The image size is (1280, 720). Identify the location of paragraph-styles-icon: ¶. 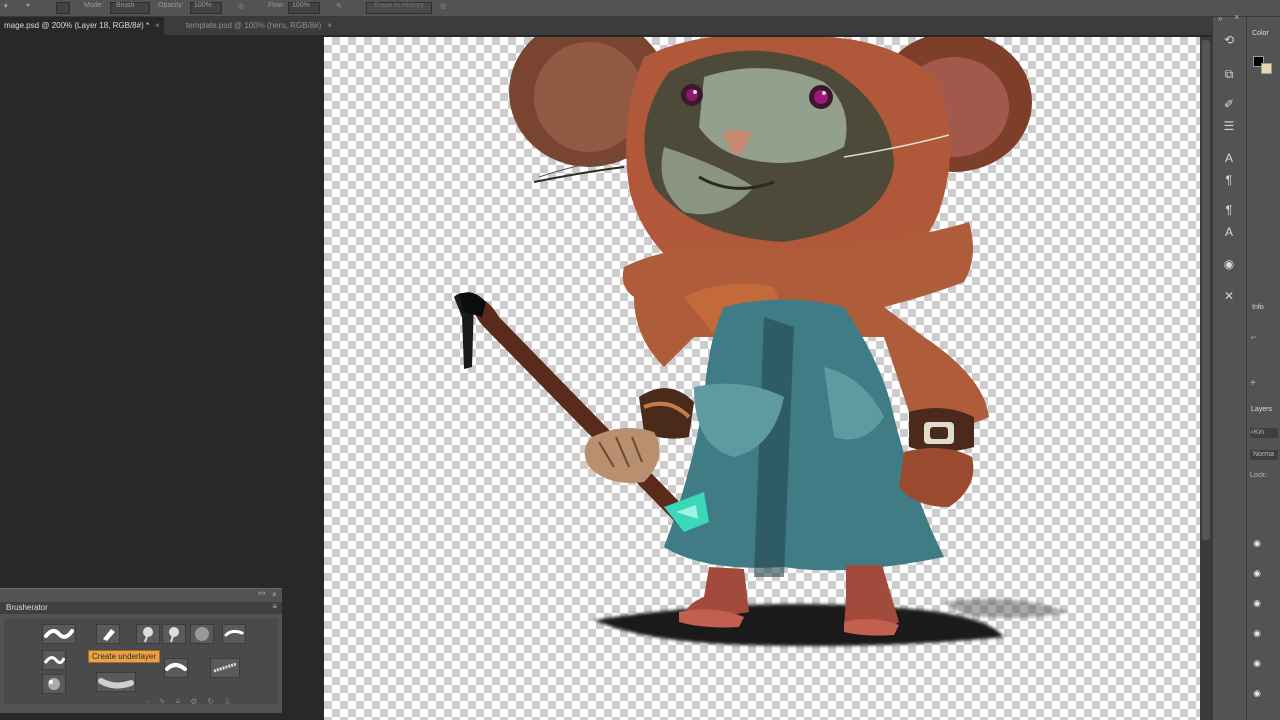
(1229, 210).